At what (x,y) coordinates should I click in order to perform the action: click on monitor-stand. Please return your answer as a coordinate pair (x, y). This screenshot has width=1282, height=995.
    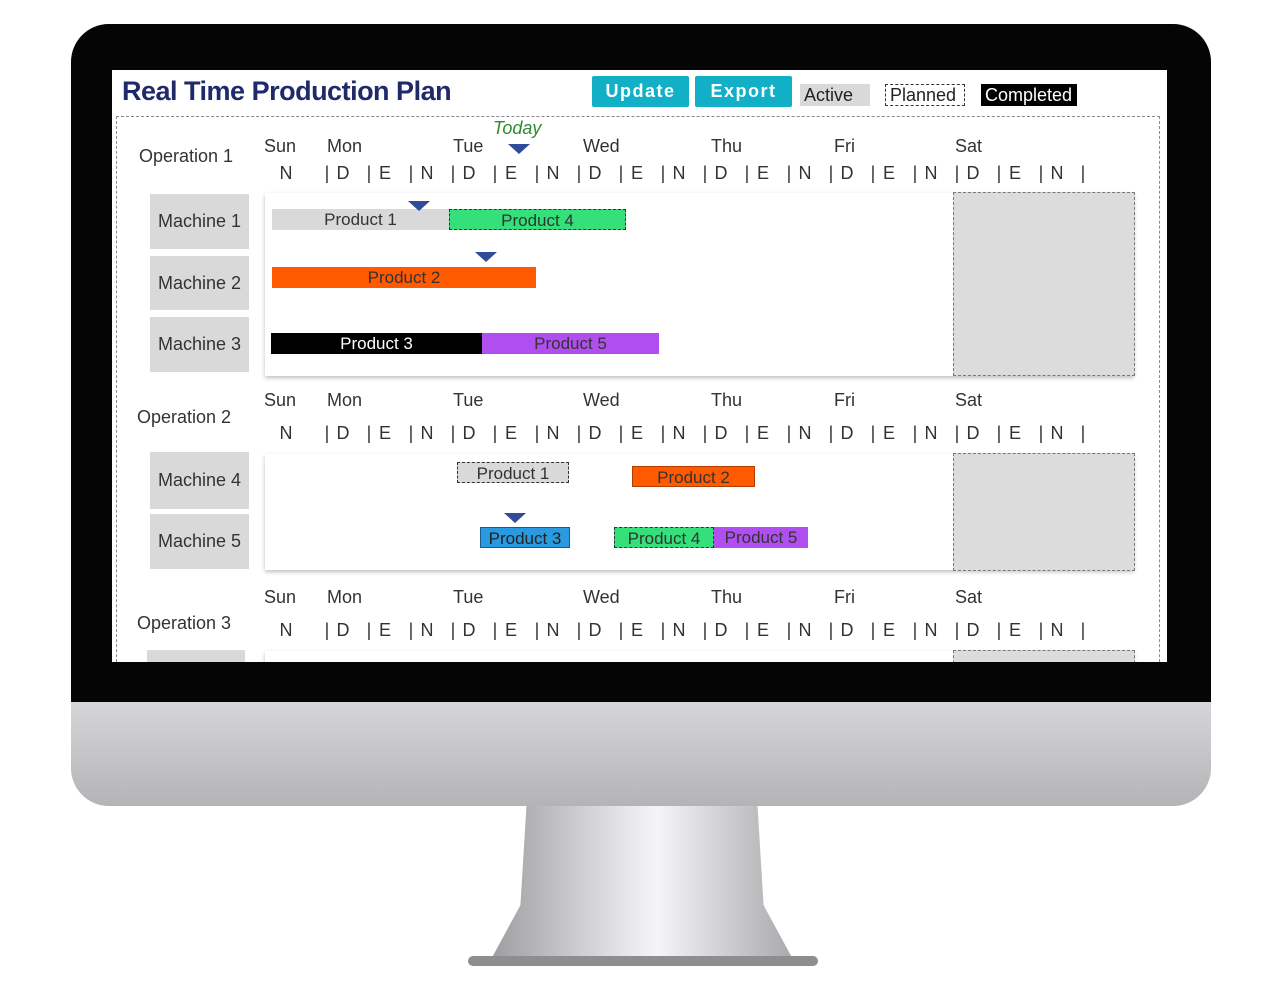
    Looking at the image, I should click on (642, 886).